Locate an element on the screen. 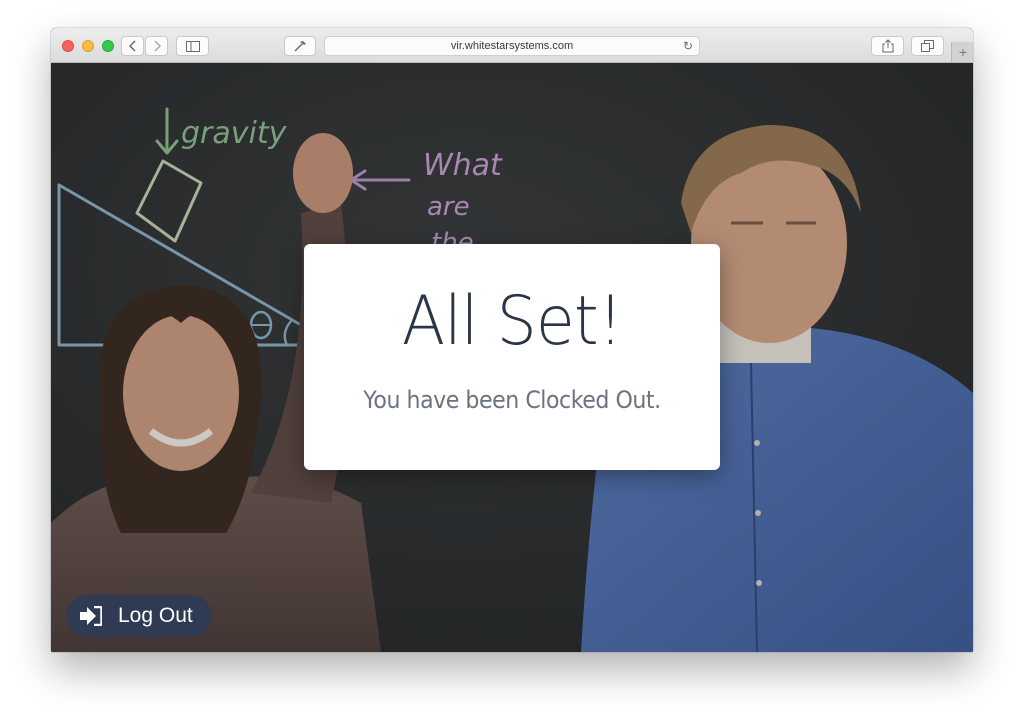  hammer-icon is located at coordinates (300, 46).